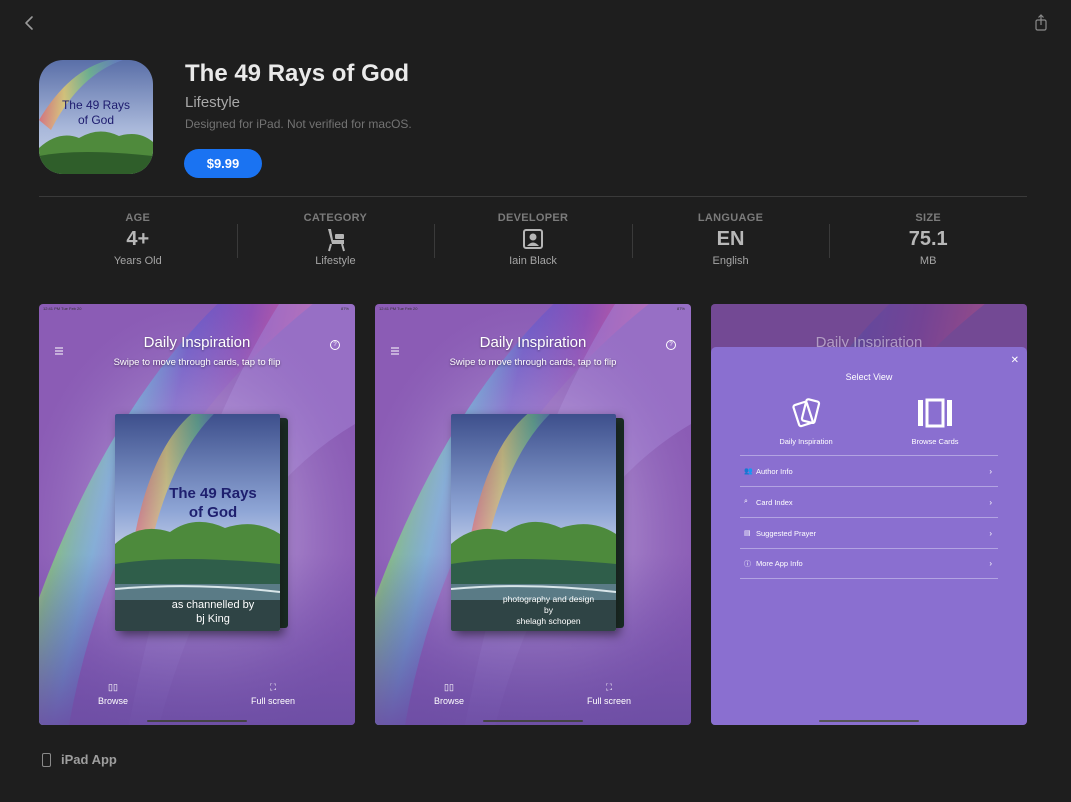 The width and height of the screenshot is (1071, 802). Describe the element at coordinates (137, 261) in the screenshot. I see `info-sub: Years Old` at that location.